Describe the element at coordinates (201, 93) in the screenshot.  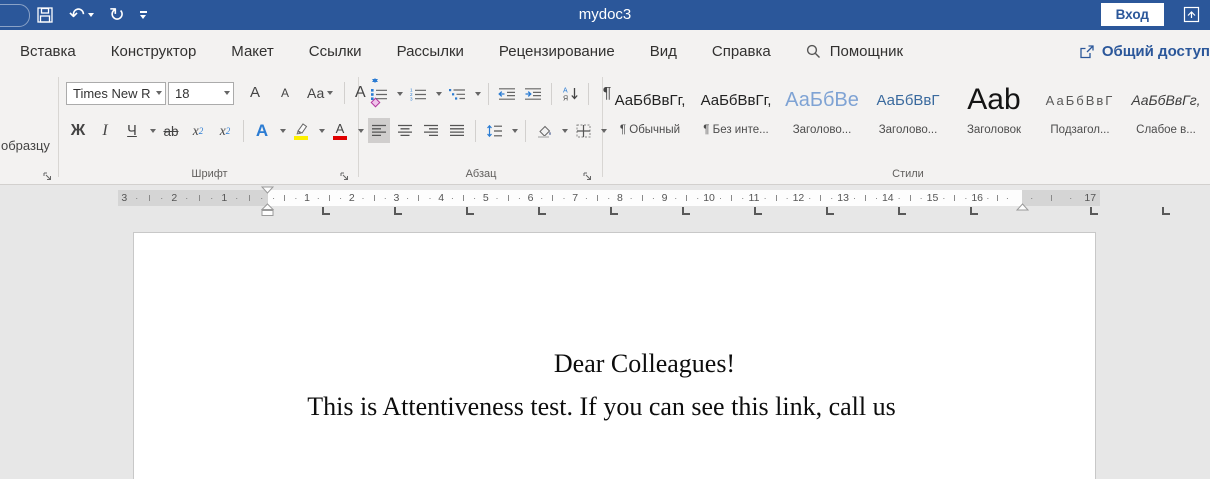
I see `font-size-combo: 18` at that location.